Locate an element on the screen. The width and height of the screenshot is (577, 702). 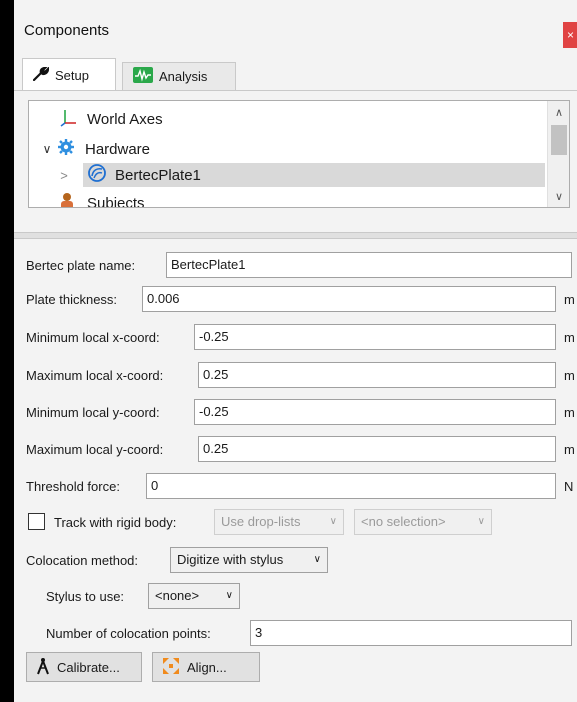
panel-titlebar: Components × is located at coordinates (295, 29).